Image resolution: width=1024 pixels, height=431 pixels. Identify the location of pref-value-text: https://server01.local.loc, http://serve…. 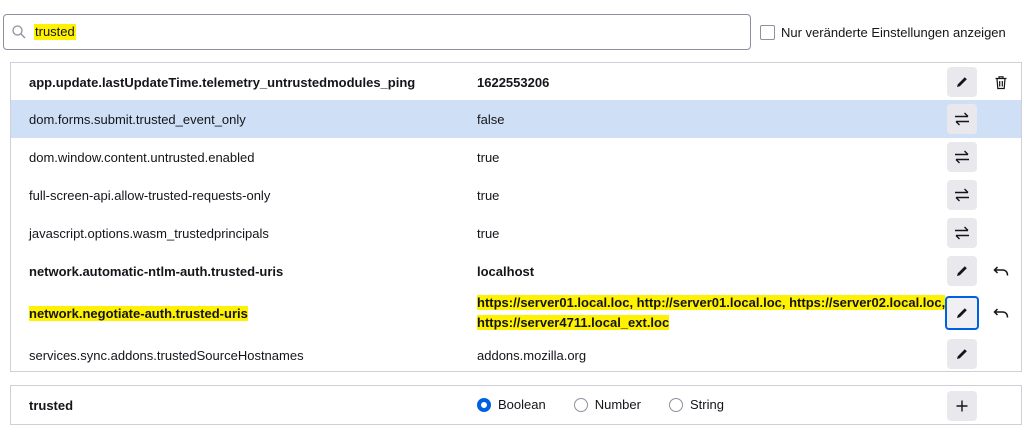
(711, 312).